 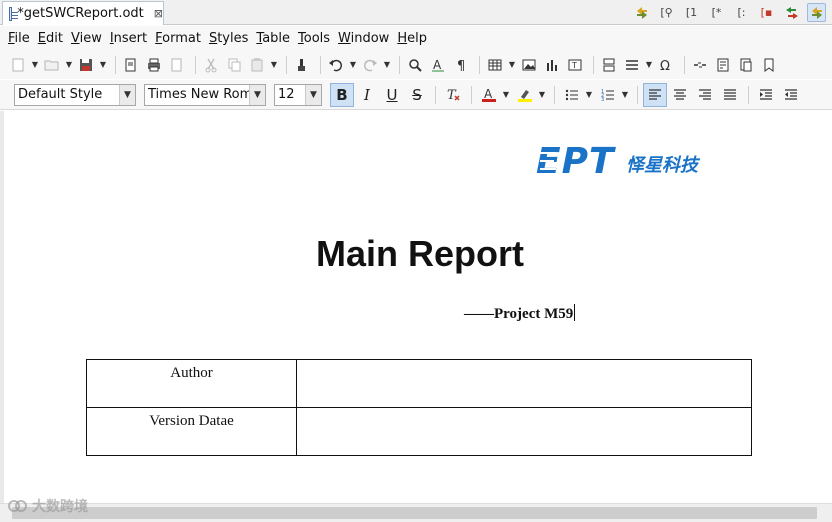 I want to click on table-cell-label: Version Datae, so click(x=191, y=431).